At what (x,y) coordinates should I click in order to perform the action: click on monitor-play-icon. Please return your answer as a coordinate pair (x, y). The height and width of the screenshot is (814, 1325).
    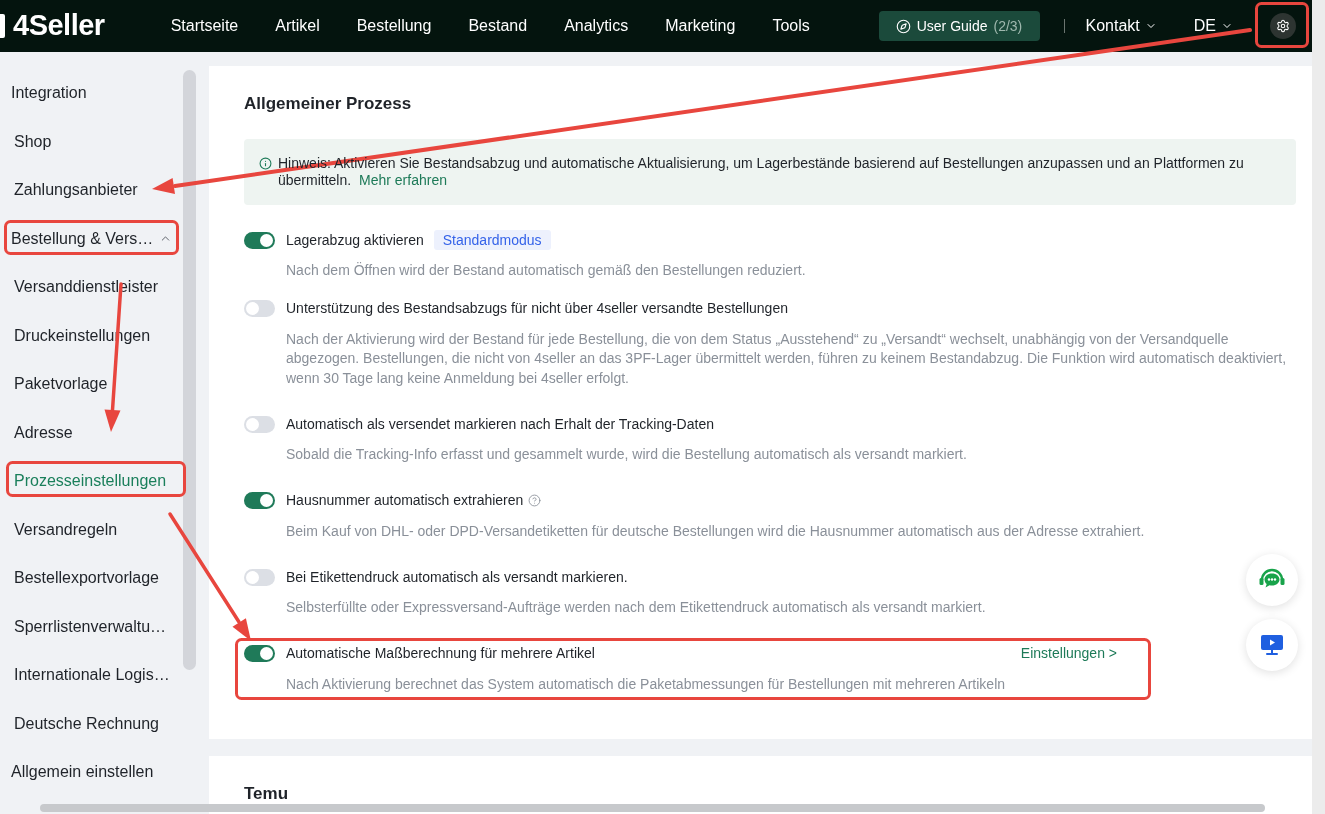
    Looking at the image, I should click on (1272, 645).